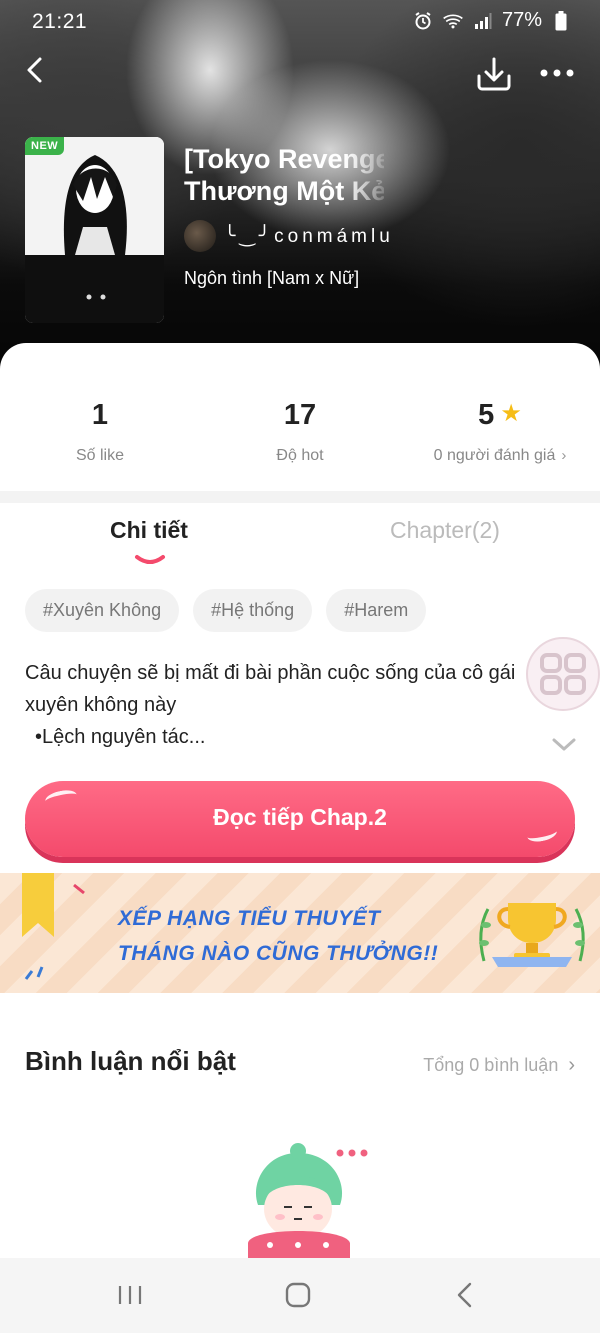 The width and height of the screenshot is (600, 1333). I want to click on comments-total-text: Tổng 0 bình luận, so click(491, 1065).